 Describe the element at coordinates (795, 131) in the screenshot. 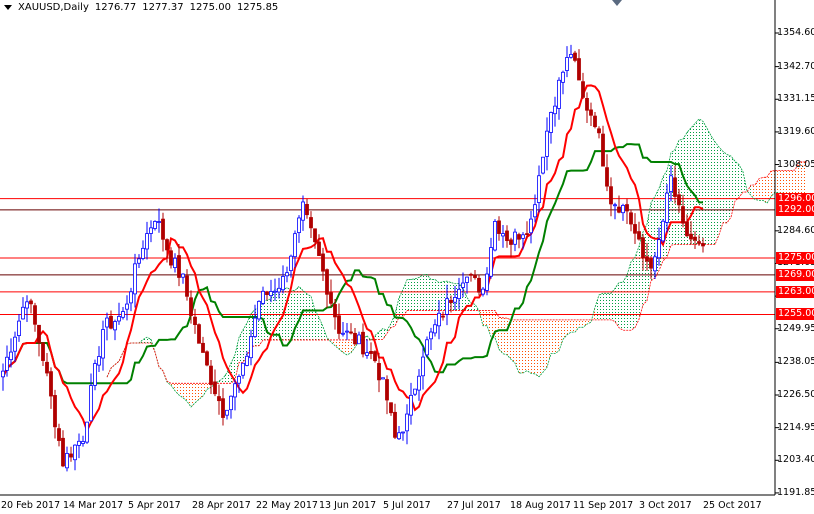

I see `price-tick: 1319.60` at that location.